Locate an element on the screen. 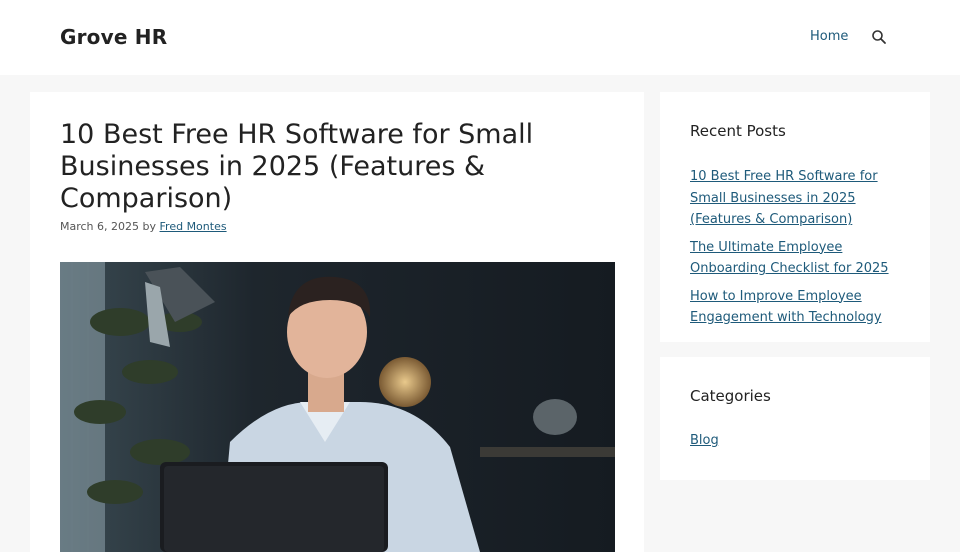 This screenshot has height=552, width=960. categories-title: Categories is located at coordinates (730, 396).